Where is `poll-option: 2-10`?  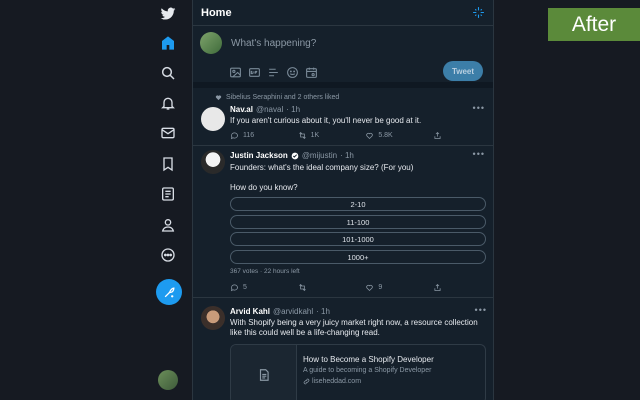
poll-option: 2-10 is located at coordinates (358, 204).